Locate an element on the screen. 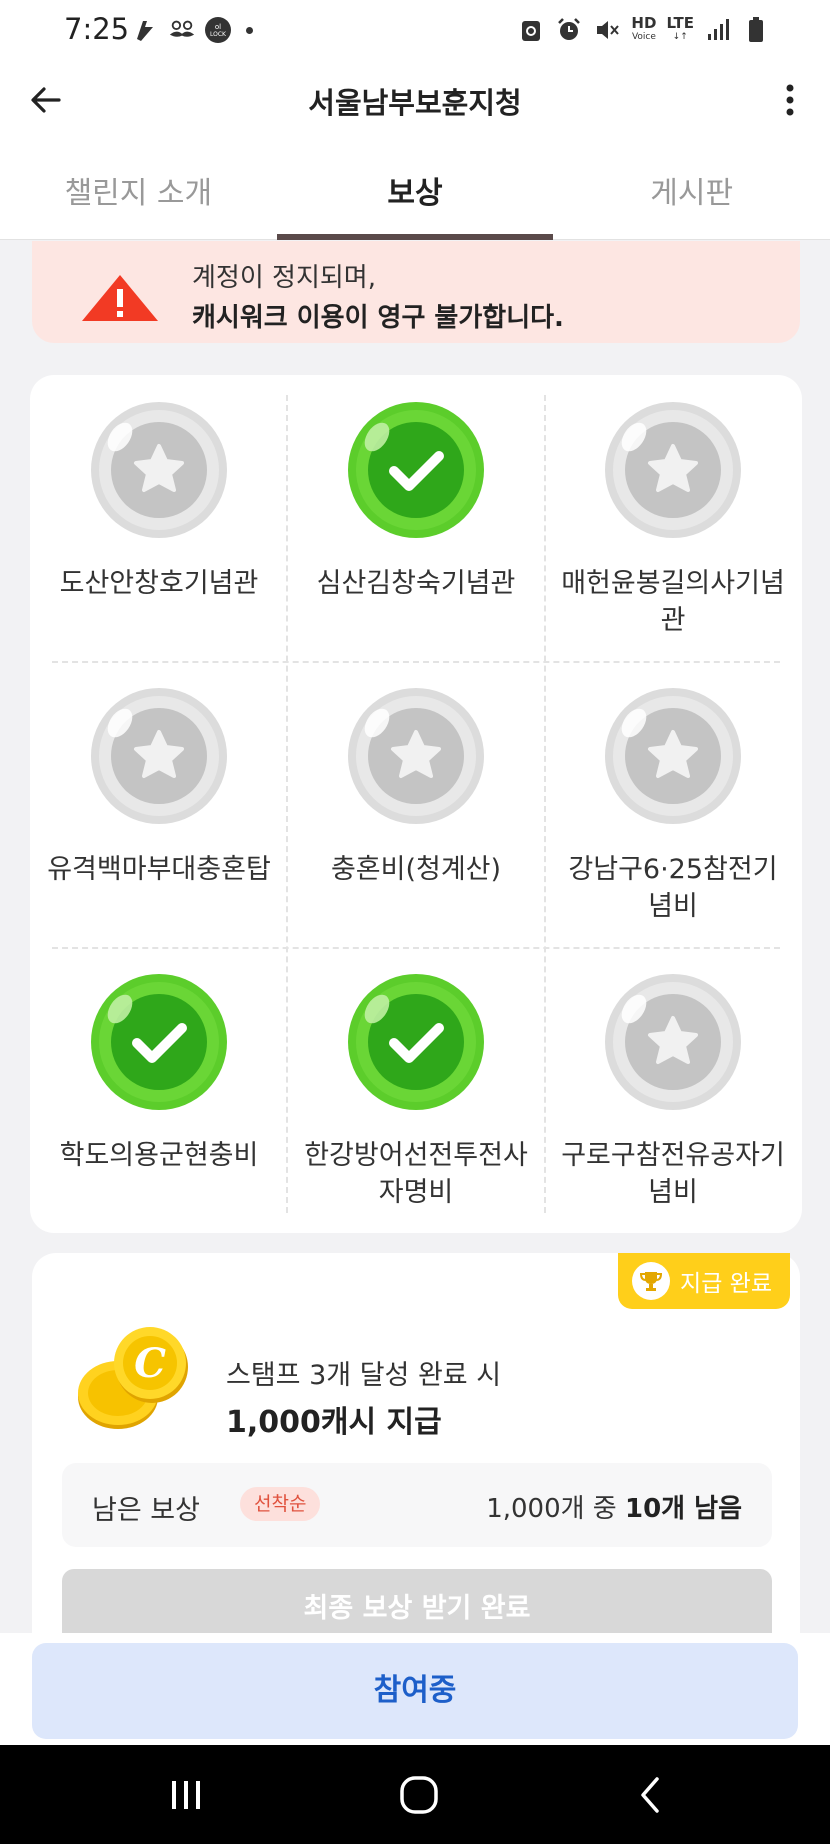  battery-icon is located at coordinates (756, 30).